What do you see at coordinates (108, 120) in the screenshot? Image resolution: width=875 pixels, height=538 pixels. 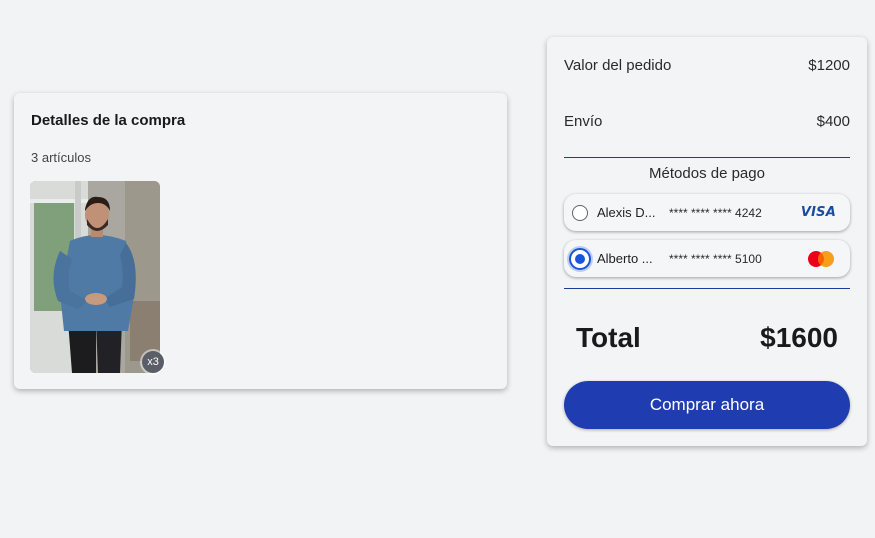 I see `details-title: Detalles de la compra` at bounding box center [108, 120].